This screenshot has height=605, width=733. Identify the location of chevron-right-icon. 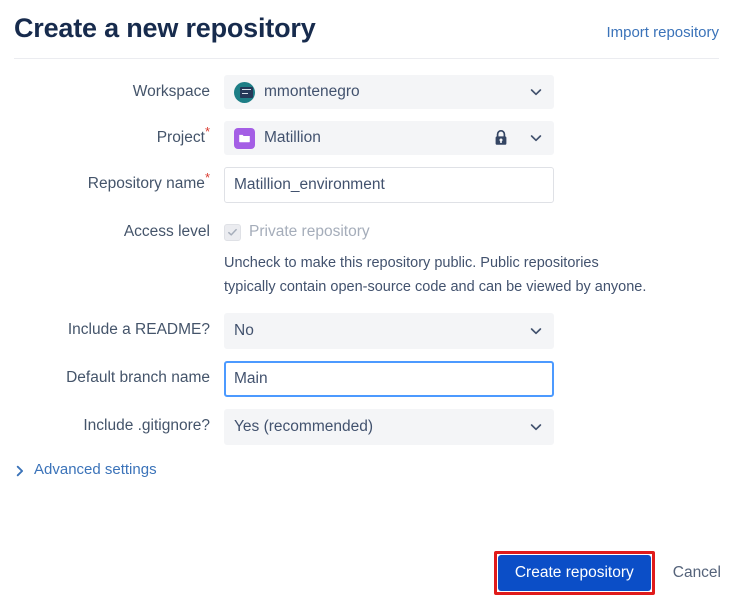
(20, 470).